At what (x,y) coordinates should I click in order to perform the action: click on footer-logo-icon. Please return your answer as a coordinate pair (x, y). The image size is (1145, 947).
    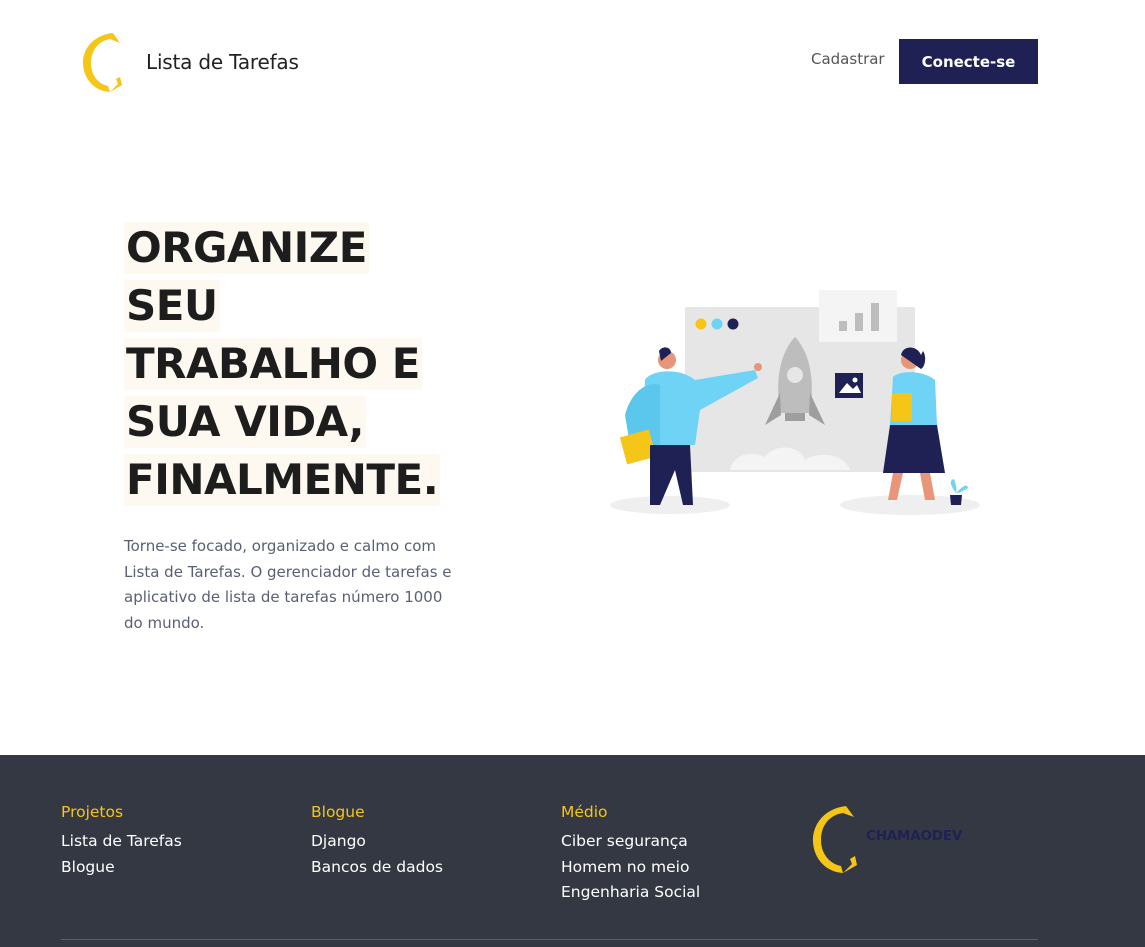
    Looking at the image, I should click on (834, 839).